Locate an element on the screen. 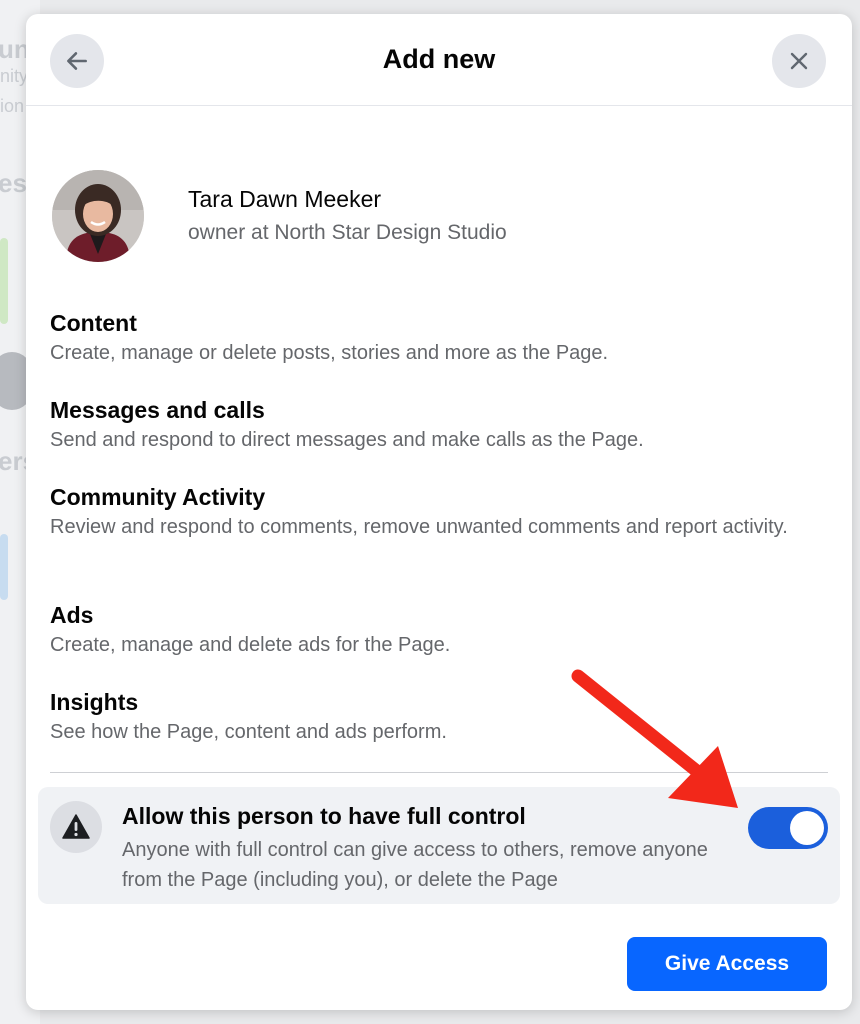 The height and width of the screenshot is (1024, 860). profile-subtitle: owner at North Star Design Studio is located at coordinates (347, 232).